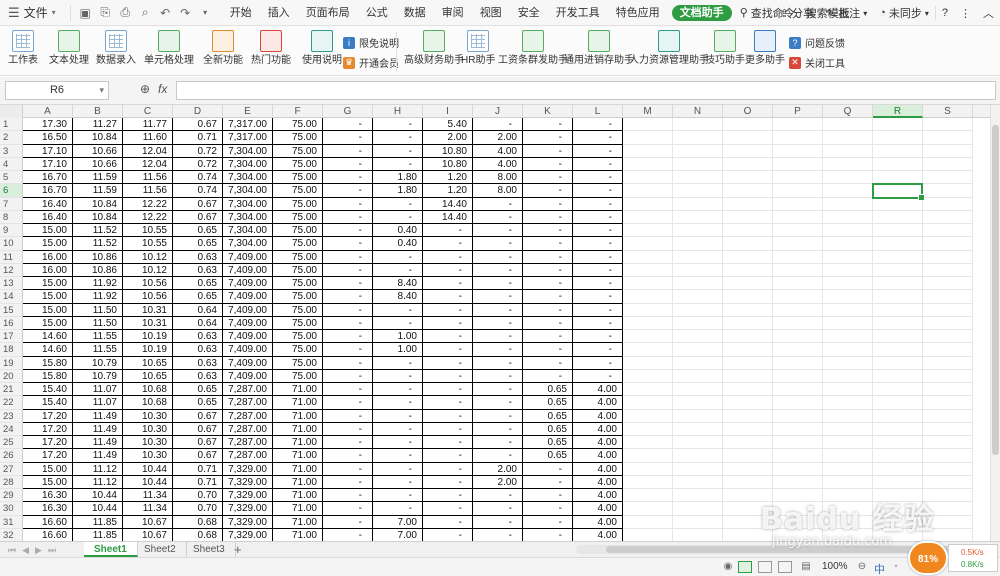  What do you see at coordinates (98, 151) in the screenshot?
I see `cell-B3: 10.66` at bounding box center [98, 151].